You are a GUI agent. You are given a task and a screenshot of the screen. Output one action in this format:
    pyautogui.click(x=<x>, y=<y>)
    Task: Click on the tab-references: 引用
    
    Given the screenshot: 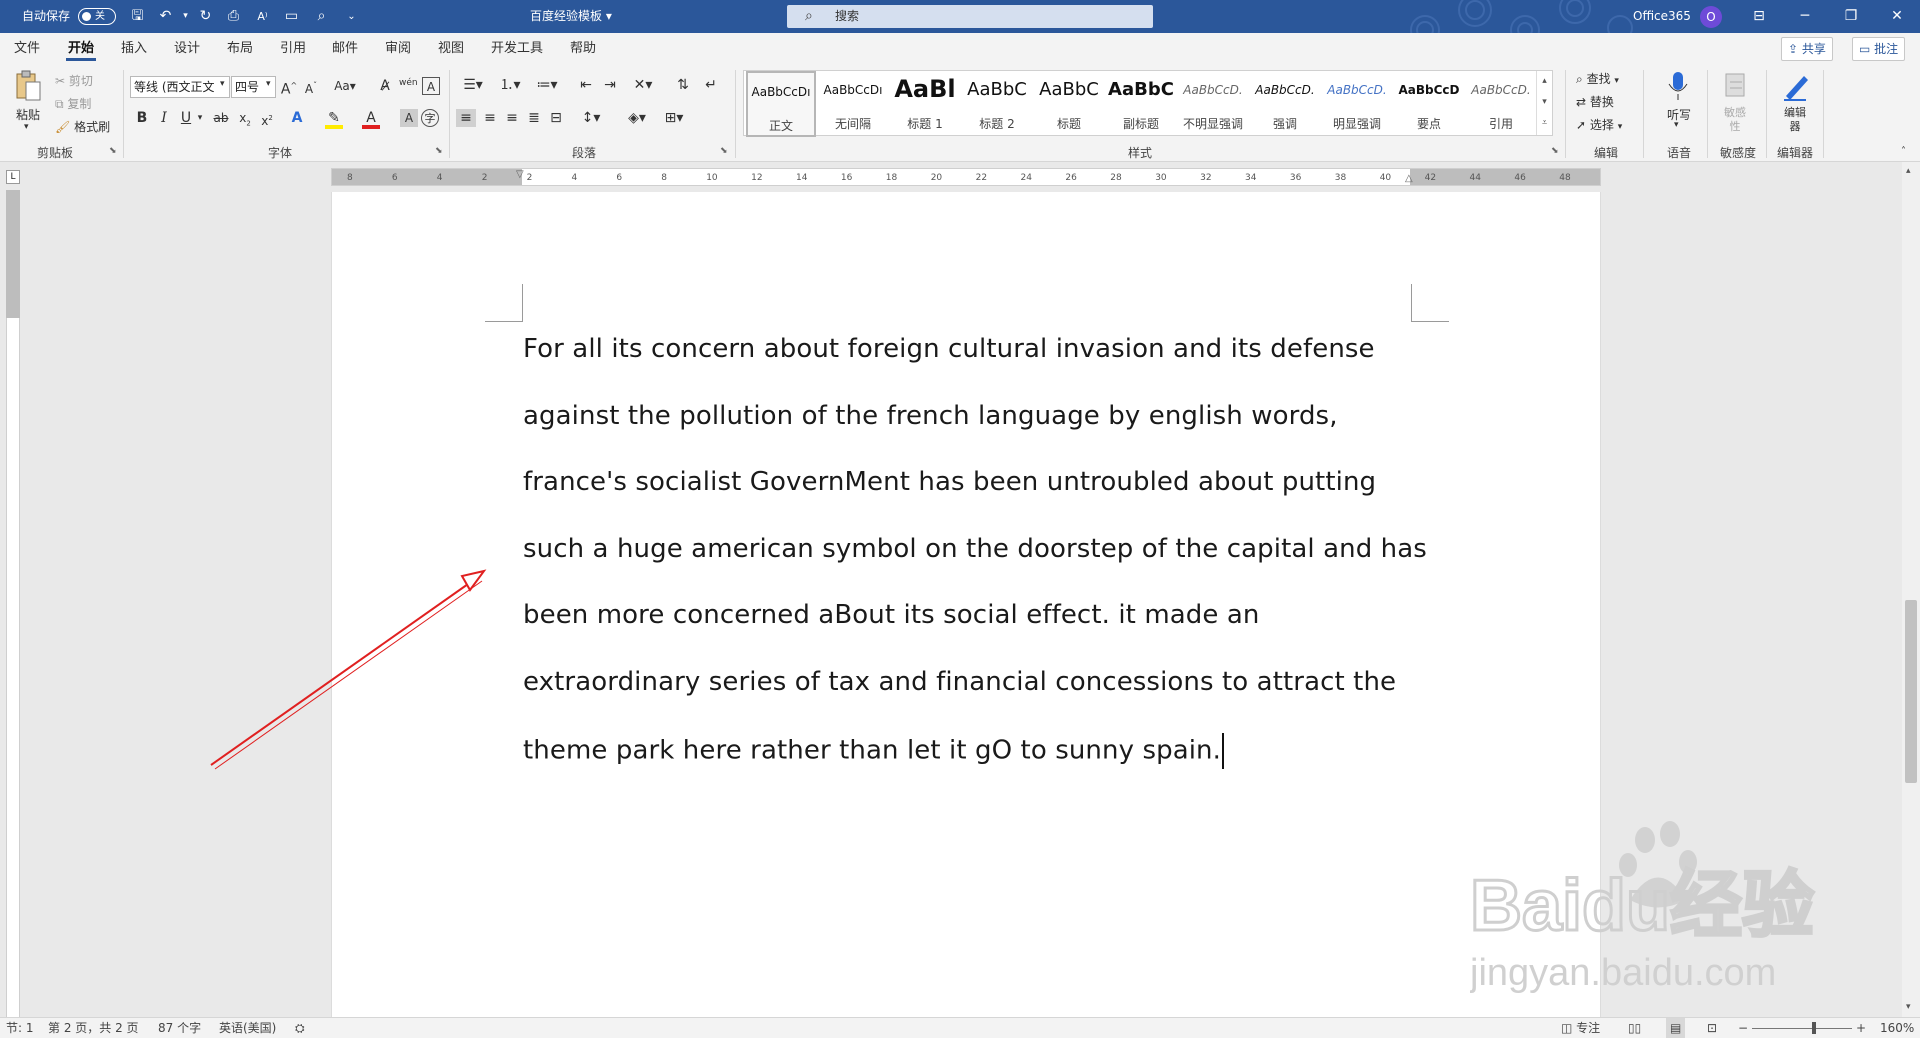 What is the action you would take?
    pyautogui.click(x=293, y=48)
    